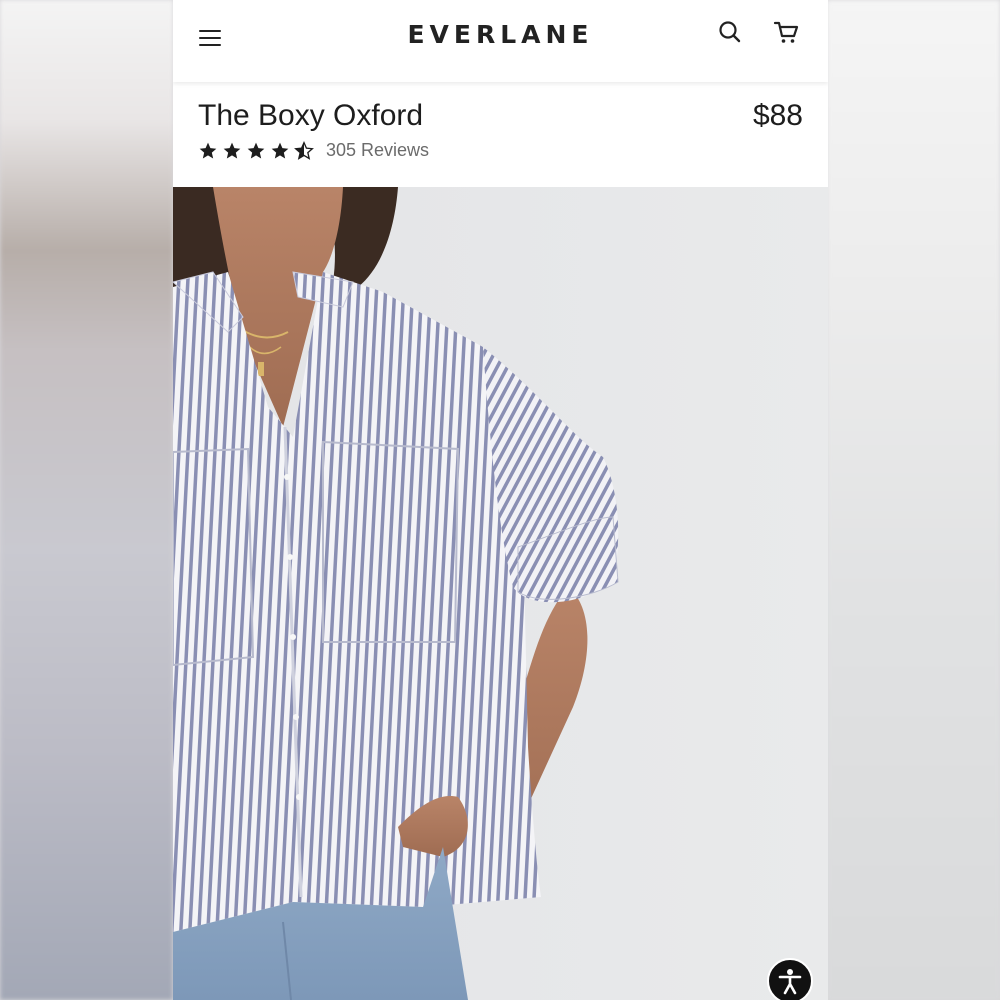  I want to click on hamburger-menu-icon, so click(210, 39).